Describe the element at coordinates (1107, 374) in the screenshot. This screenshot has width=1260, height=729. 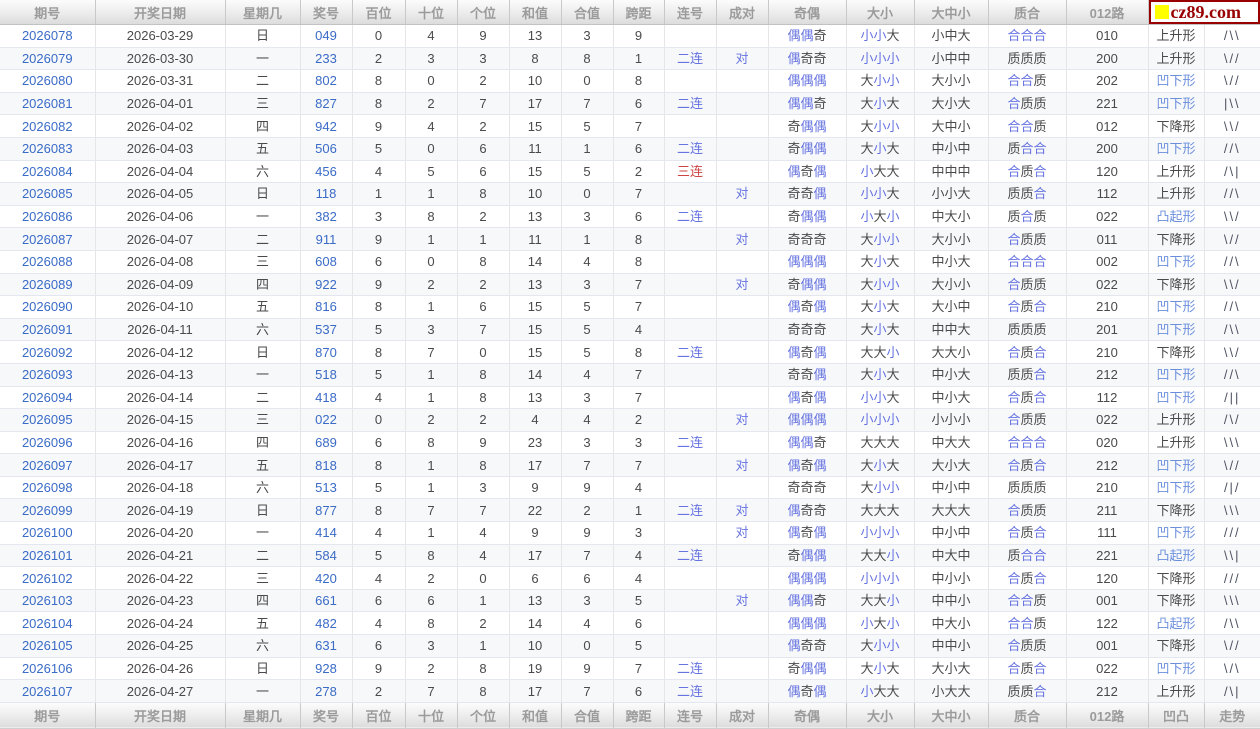
I see `cell-road012: 212` at that location.